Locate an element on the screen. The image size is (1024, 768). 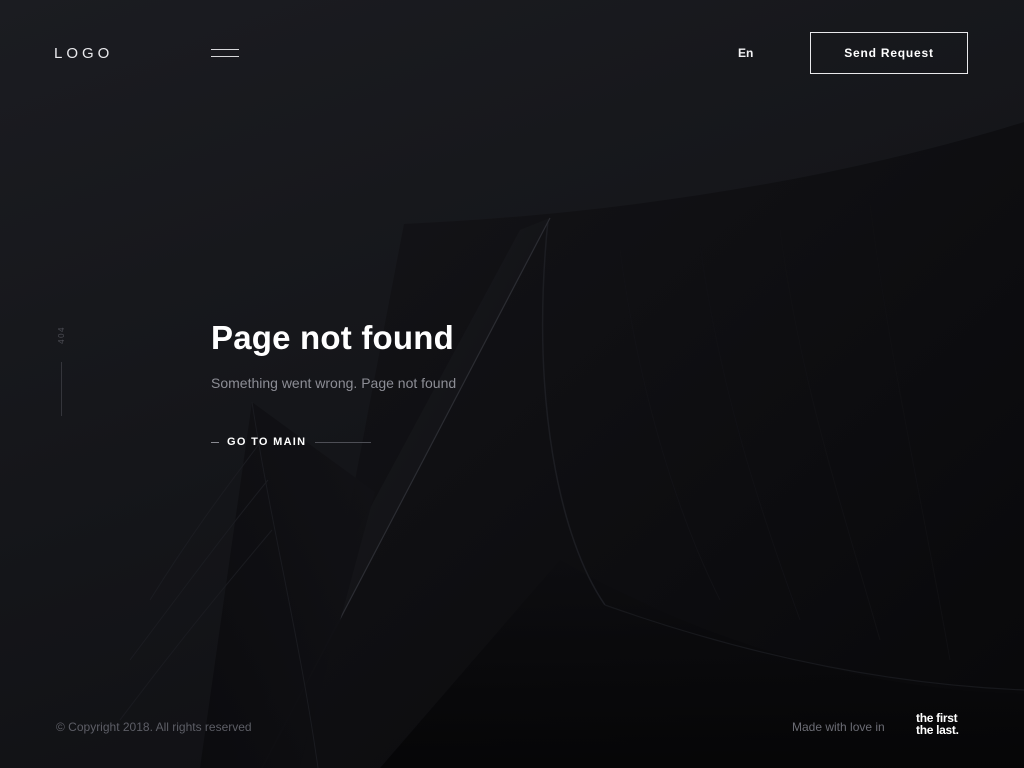
made-with-text: Made with love in is located at coordinates (838, 727).